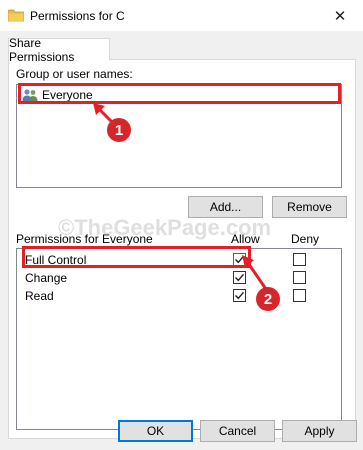 The width and height of the screenshot is (363, 450). What do you see at coordinates (56, 260) in the screenshot?
I see `permission-name: Full Control` at bounding box center [56, 260].